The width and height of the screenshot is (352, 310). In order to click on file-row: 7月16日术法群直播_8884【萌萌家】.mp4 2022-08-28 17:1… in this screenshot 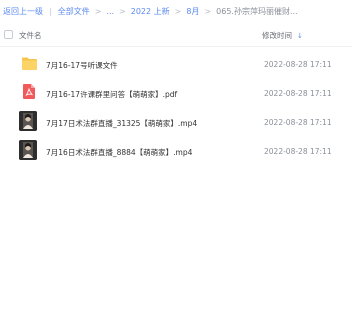, I will do `click(176, 151)`.